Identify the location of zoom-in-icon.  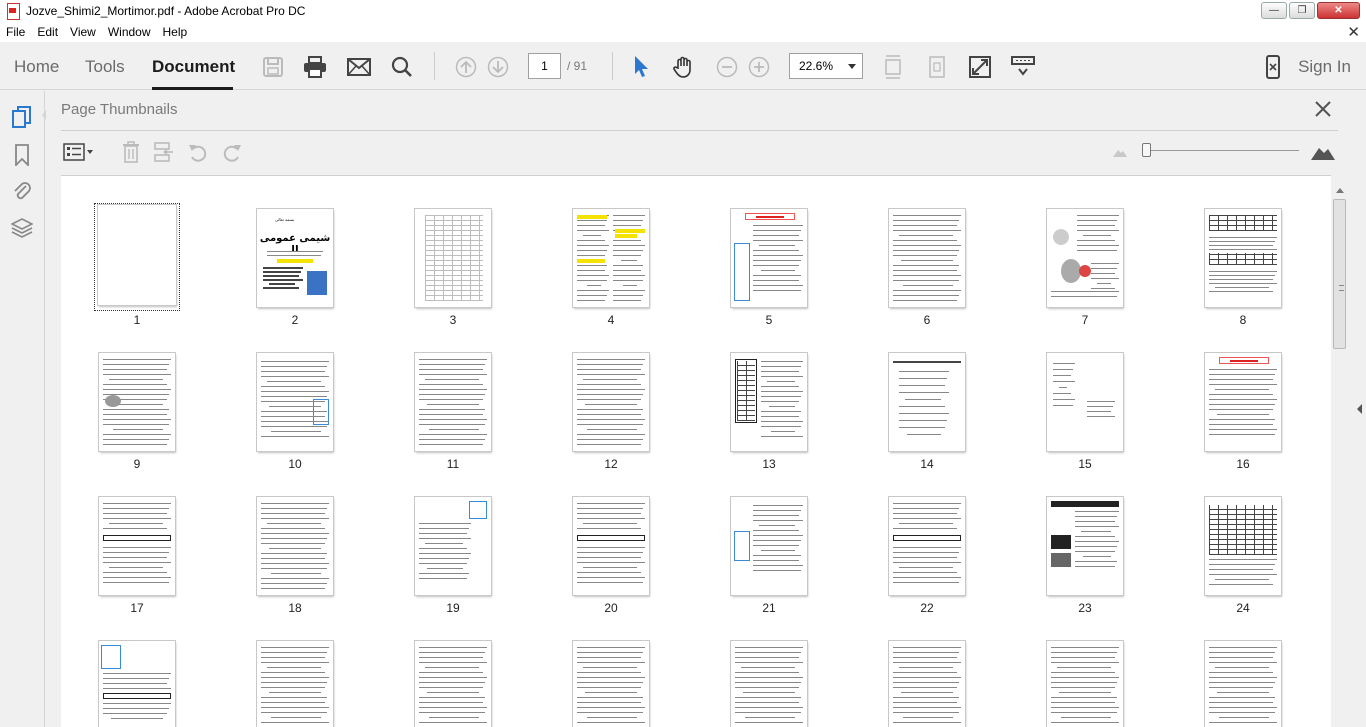
(759, 67).